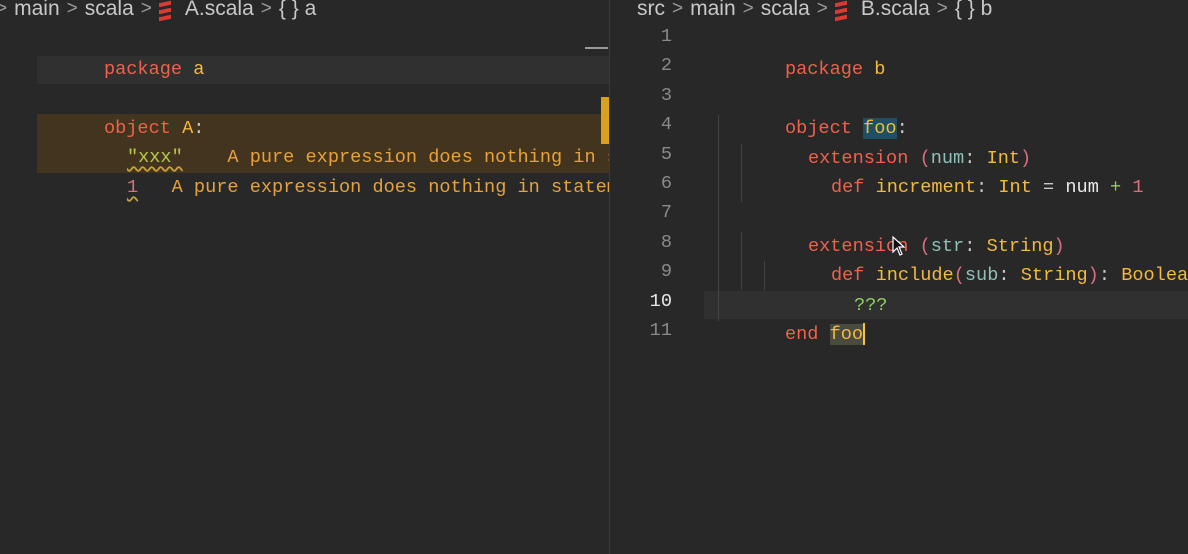 This screenshot has width=1188, height=554. Describe the element at coordinates (666, 95) in the screenshot. I see `line-number: 3` at that location.